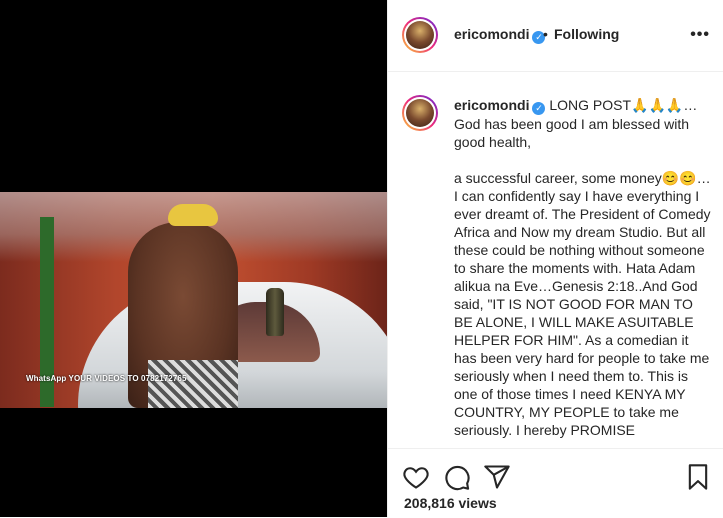  I want to click on following-button: Following, so click(586, 34).